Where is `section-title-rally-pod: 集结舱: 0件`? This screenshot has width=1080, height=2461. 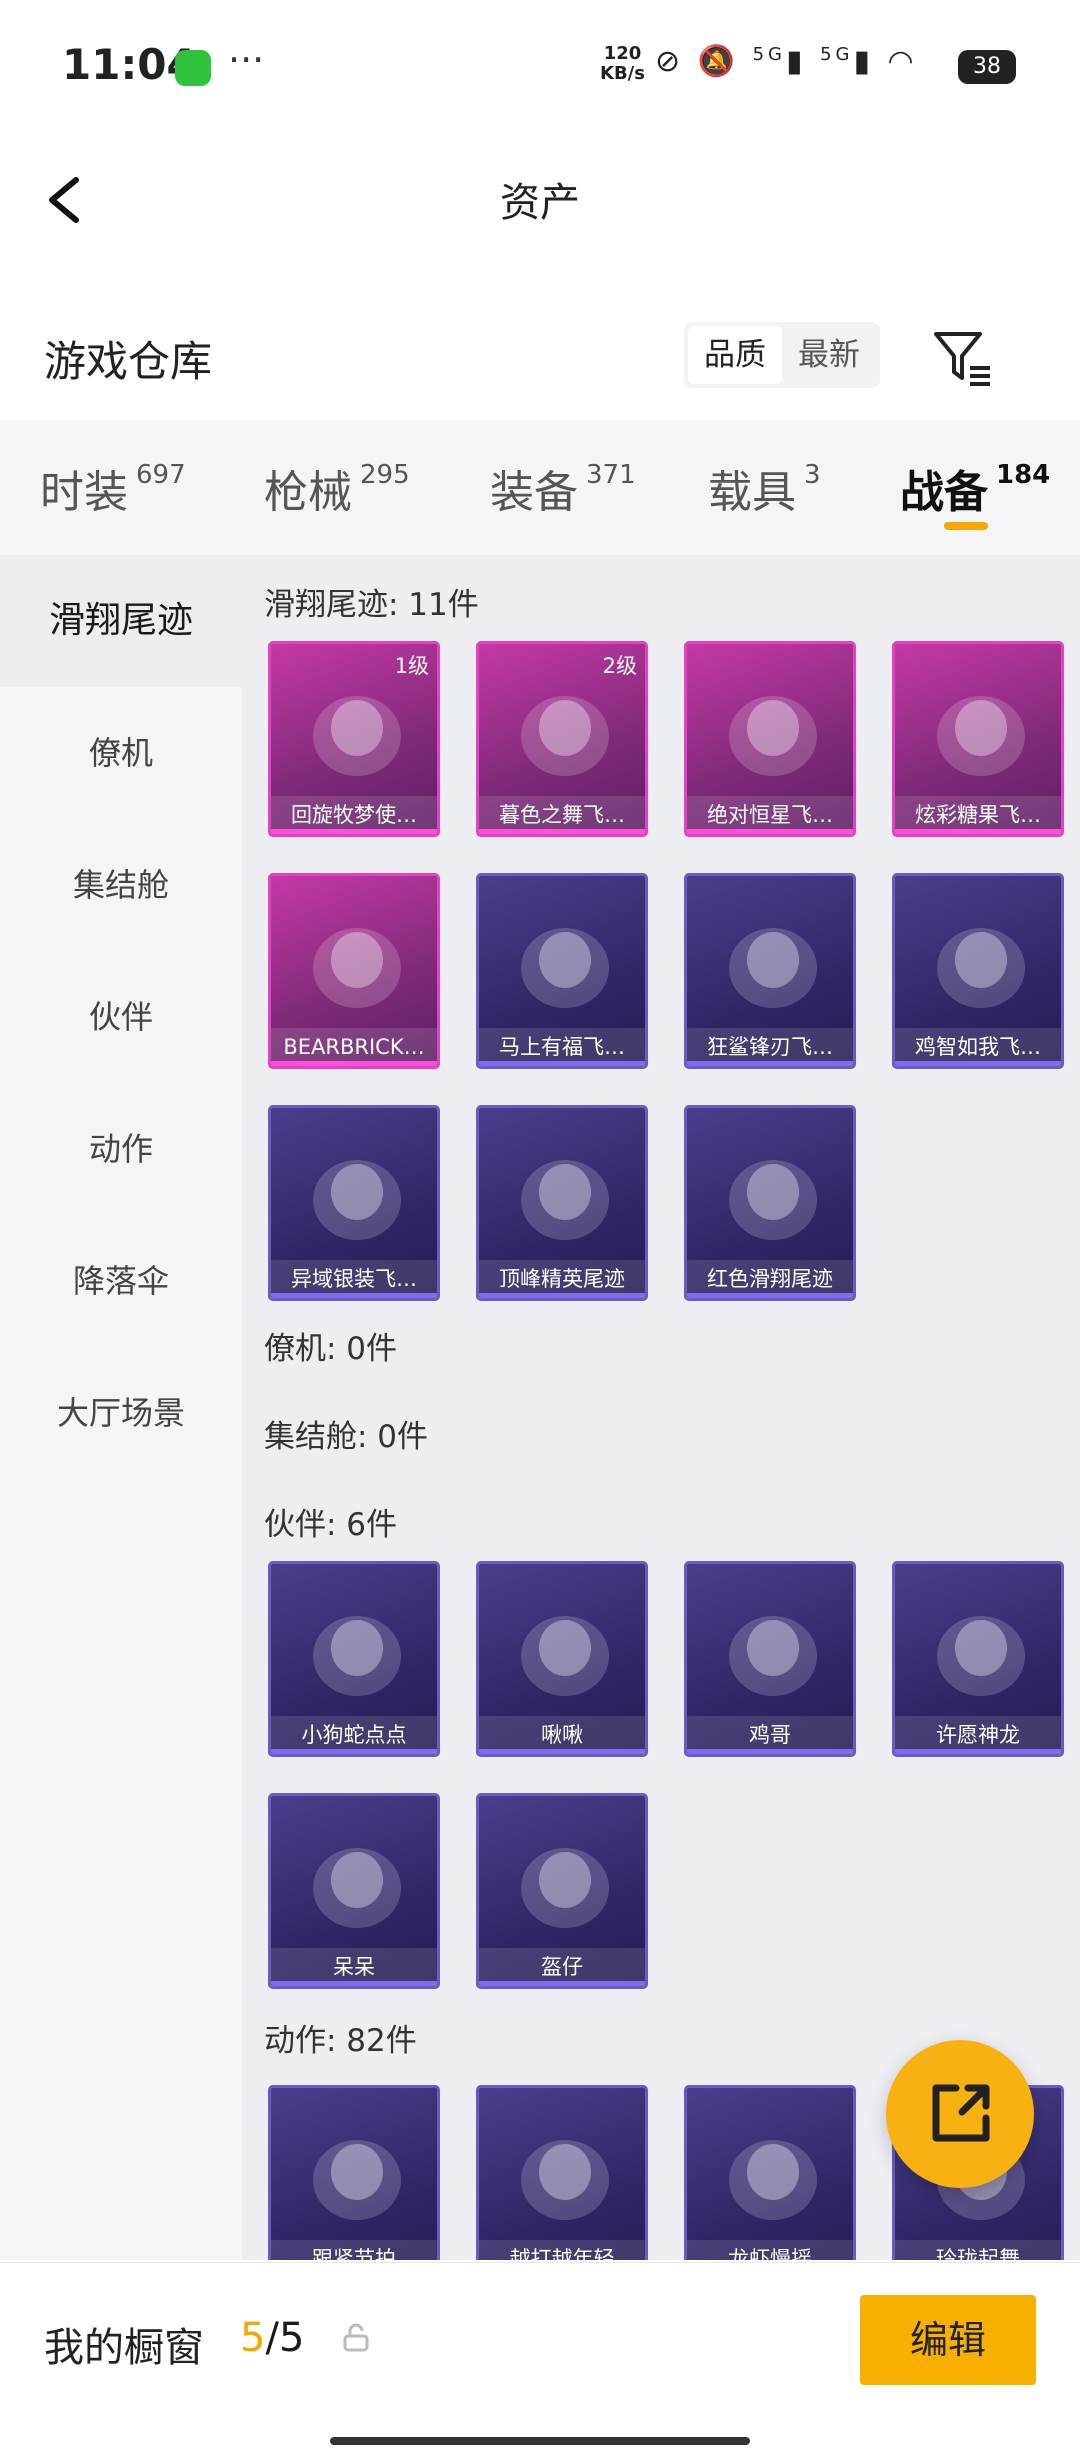 section-title-rally-pod: 集结舱: 0件 is located at coordinates (346, 1437).